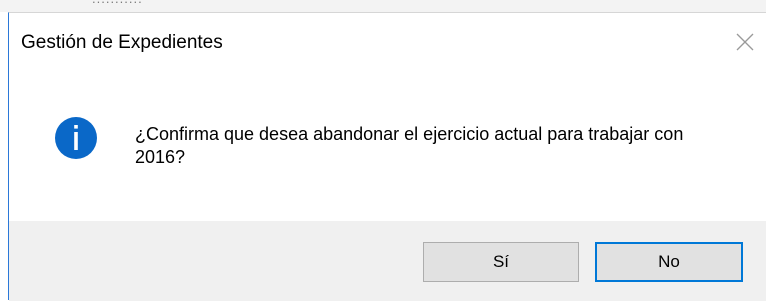 The image size is (766, 301). I want to click on yes-button: Sí, so click(501, 262).